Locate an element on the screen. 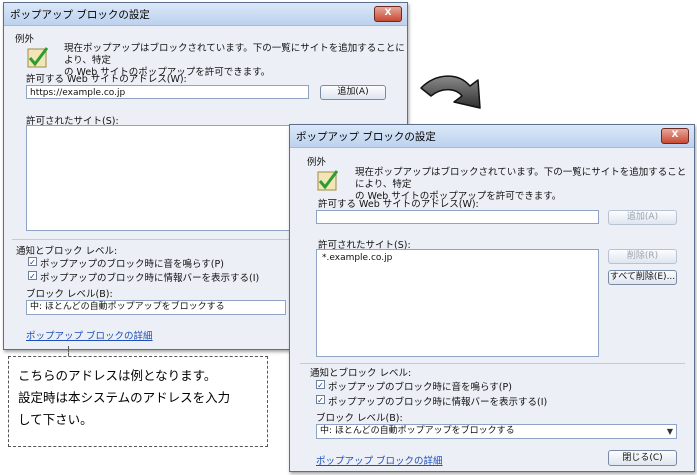 This screenshot has width=697, height=475. allowed-sites-list is located at coordinates (167, 178).